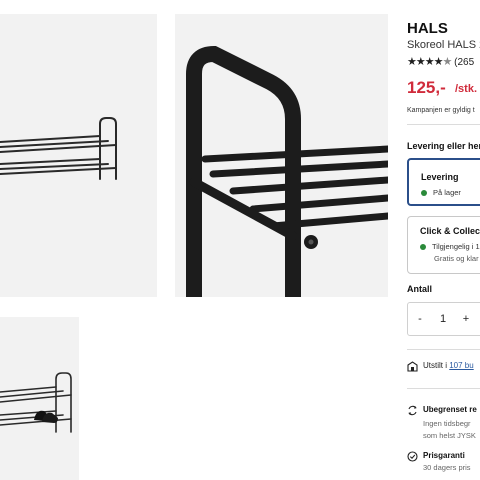 The height and width of the screenshot is (480, 480). Describe the element at coordinates (443, 45) in the screenshot. I see `product-subtitle: Skoreol HALS 2 h` at that location.